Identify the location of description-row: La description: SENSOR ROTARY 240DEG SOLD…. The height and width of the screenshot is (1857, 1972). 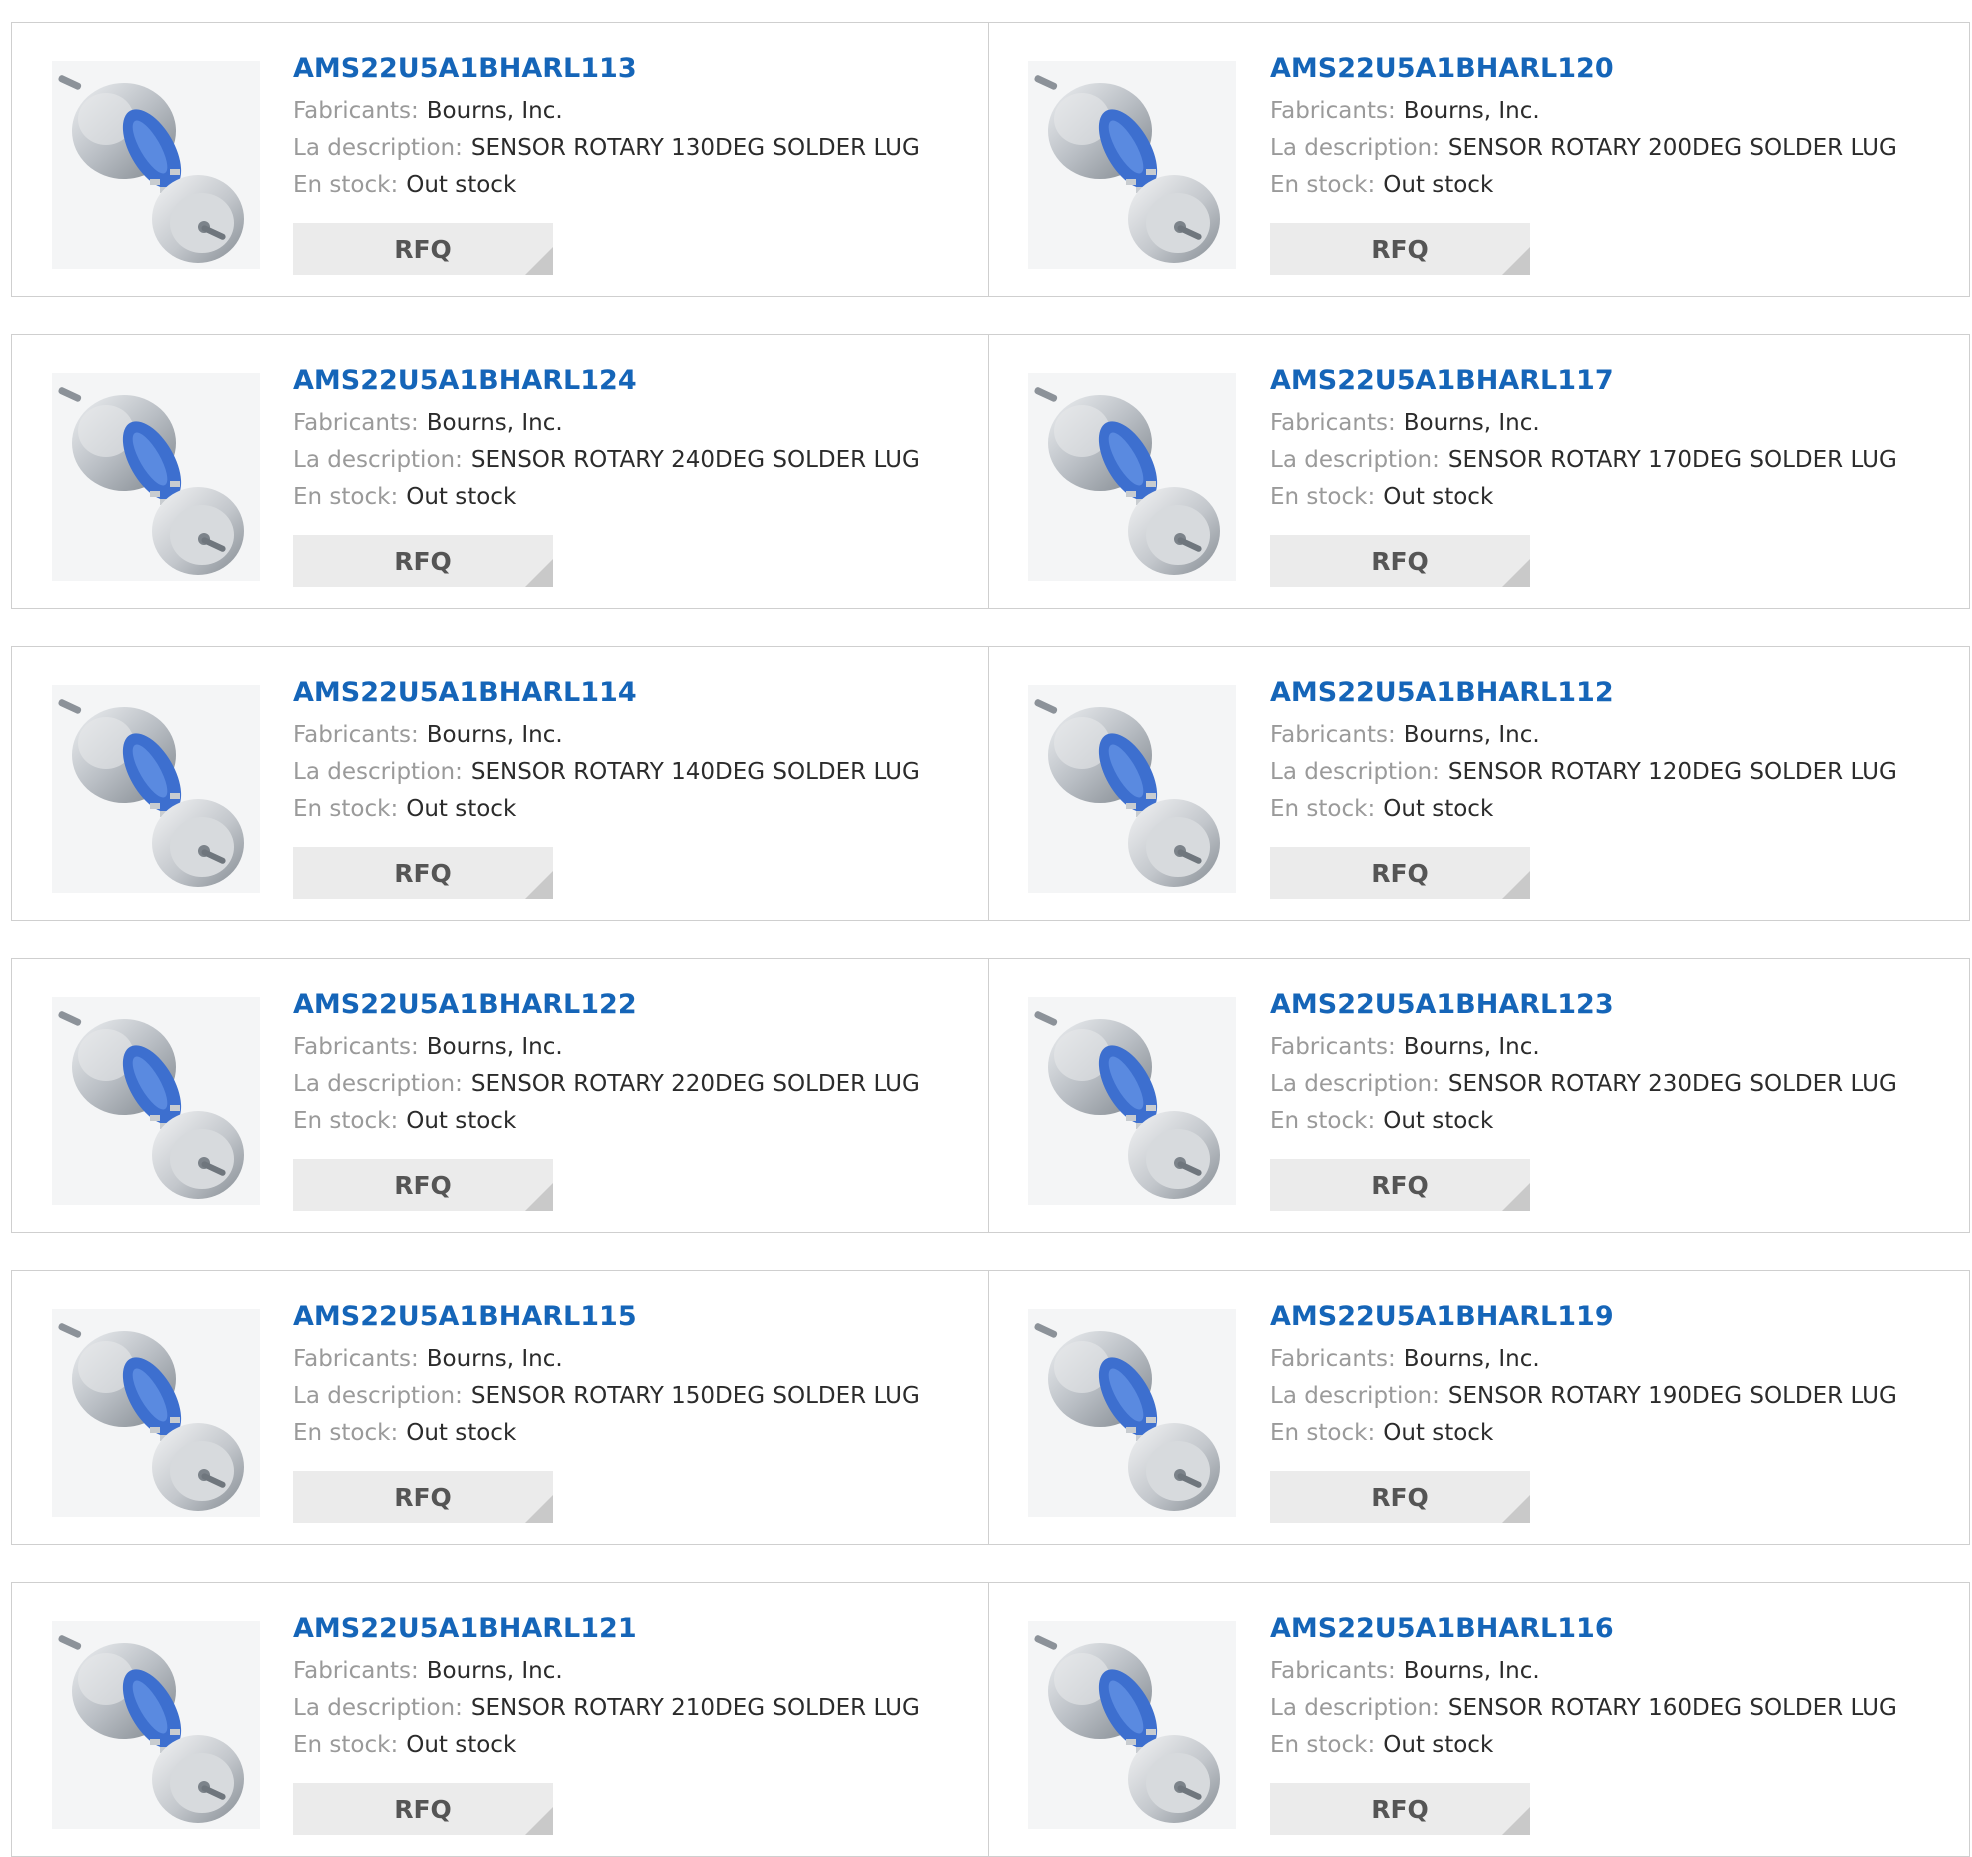
(635, 460).